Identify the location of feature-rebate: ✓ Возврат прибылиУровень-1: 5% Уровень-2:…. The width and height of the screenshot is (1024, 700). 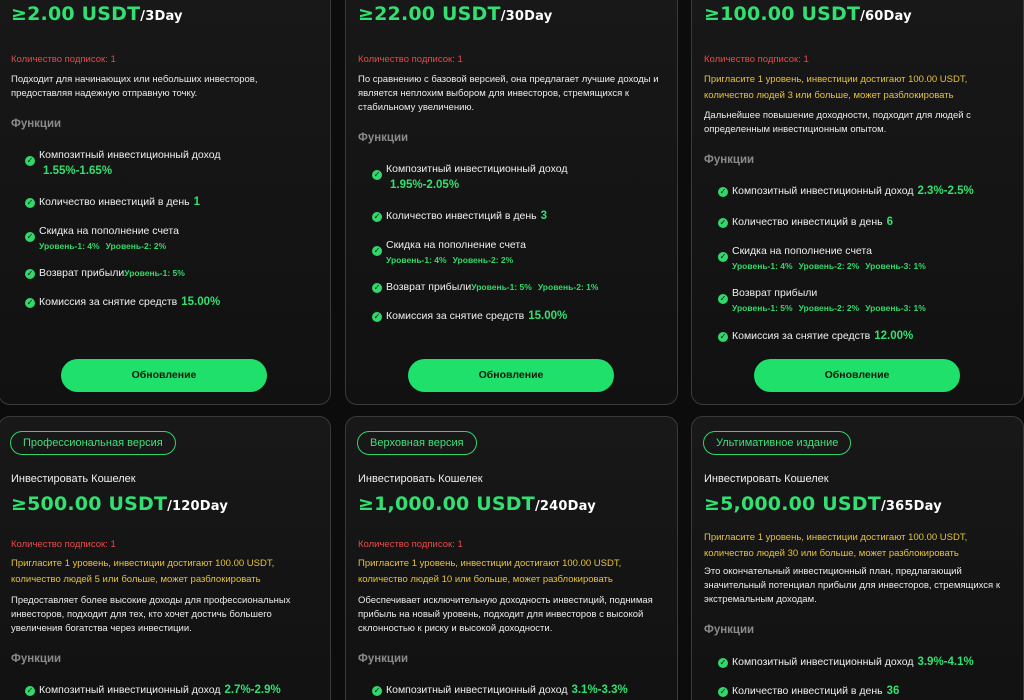
(485, 287).